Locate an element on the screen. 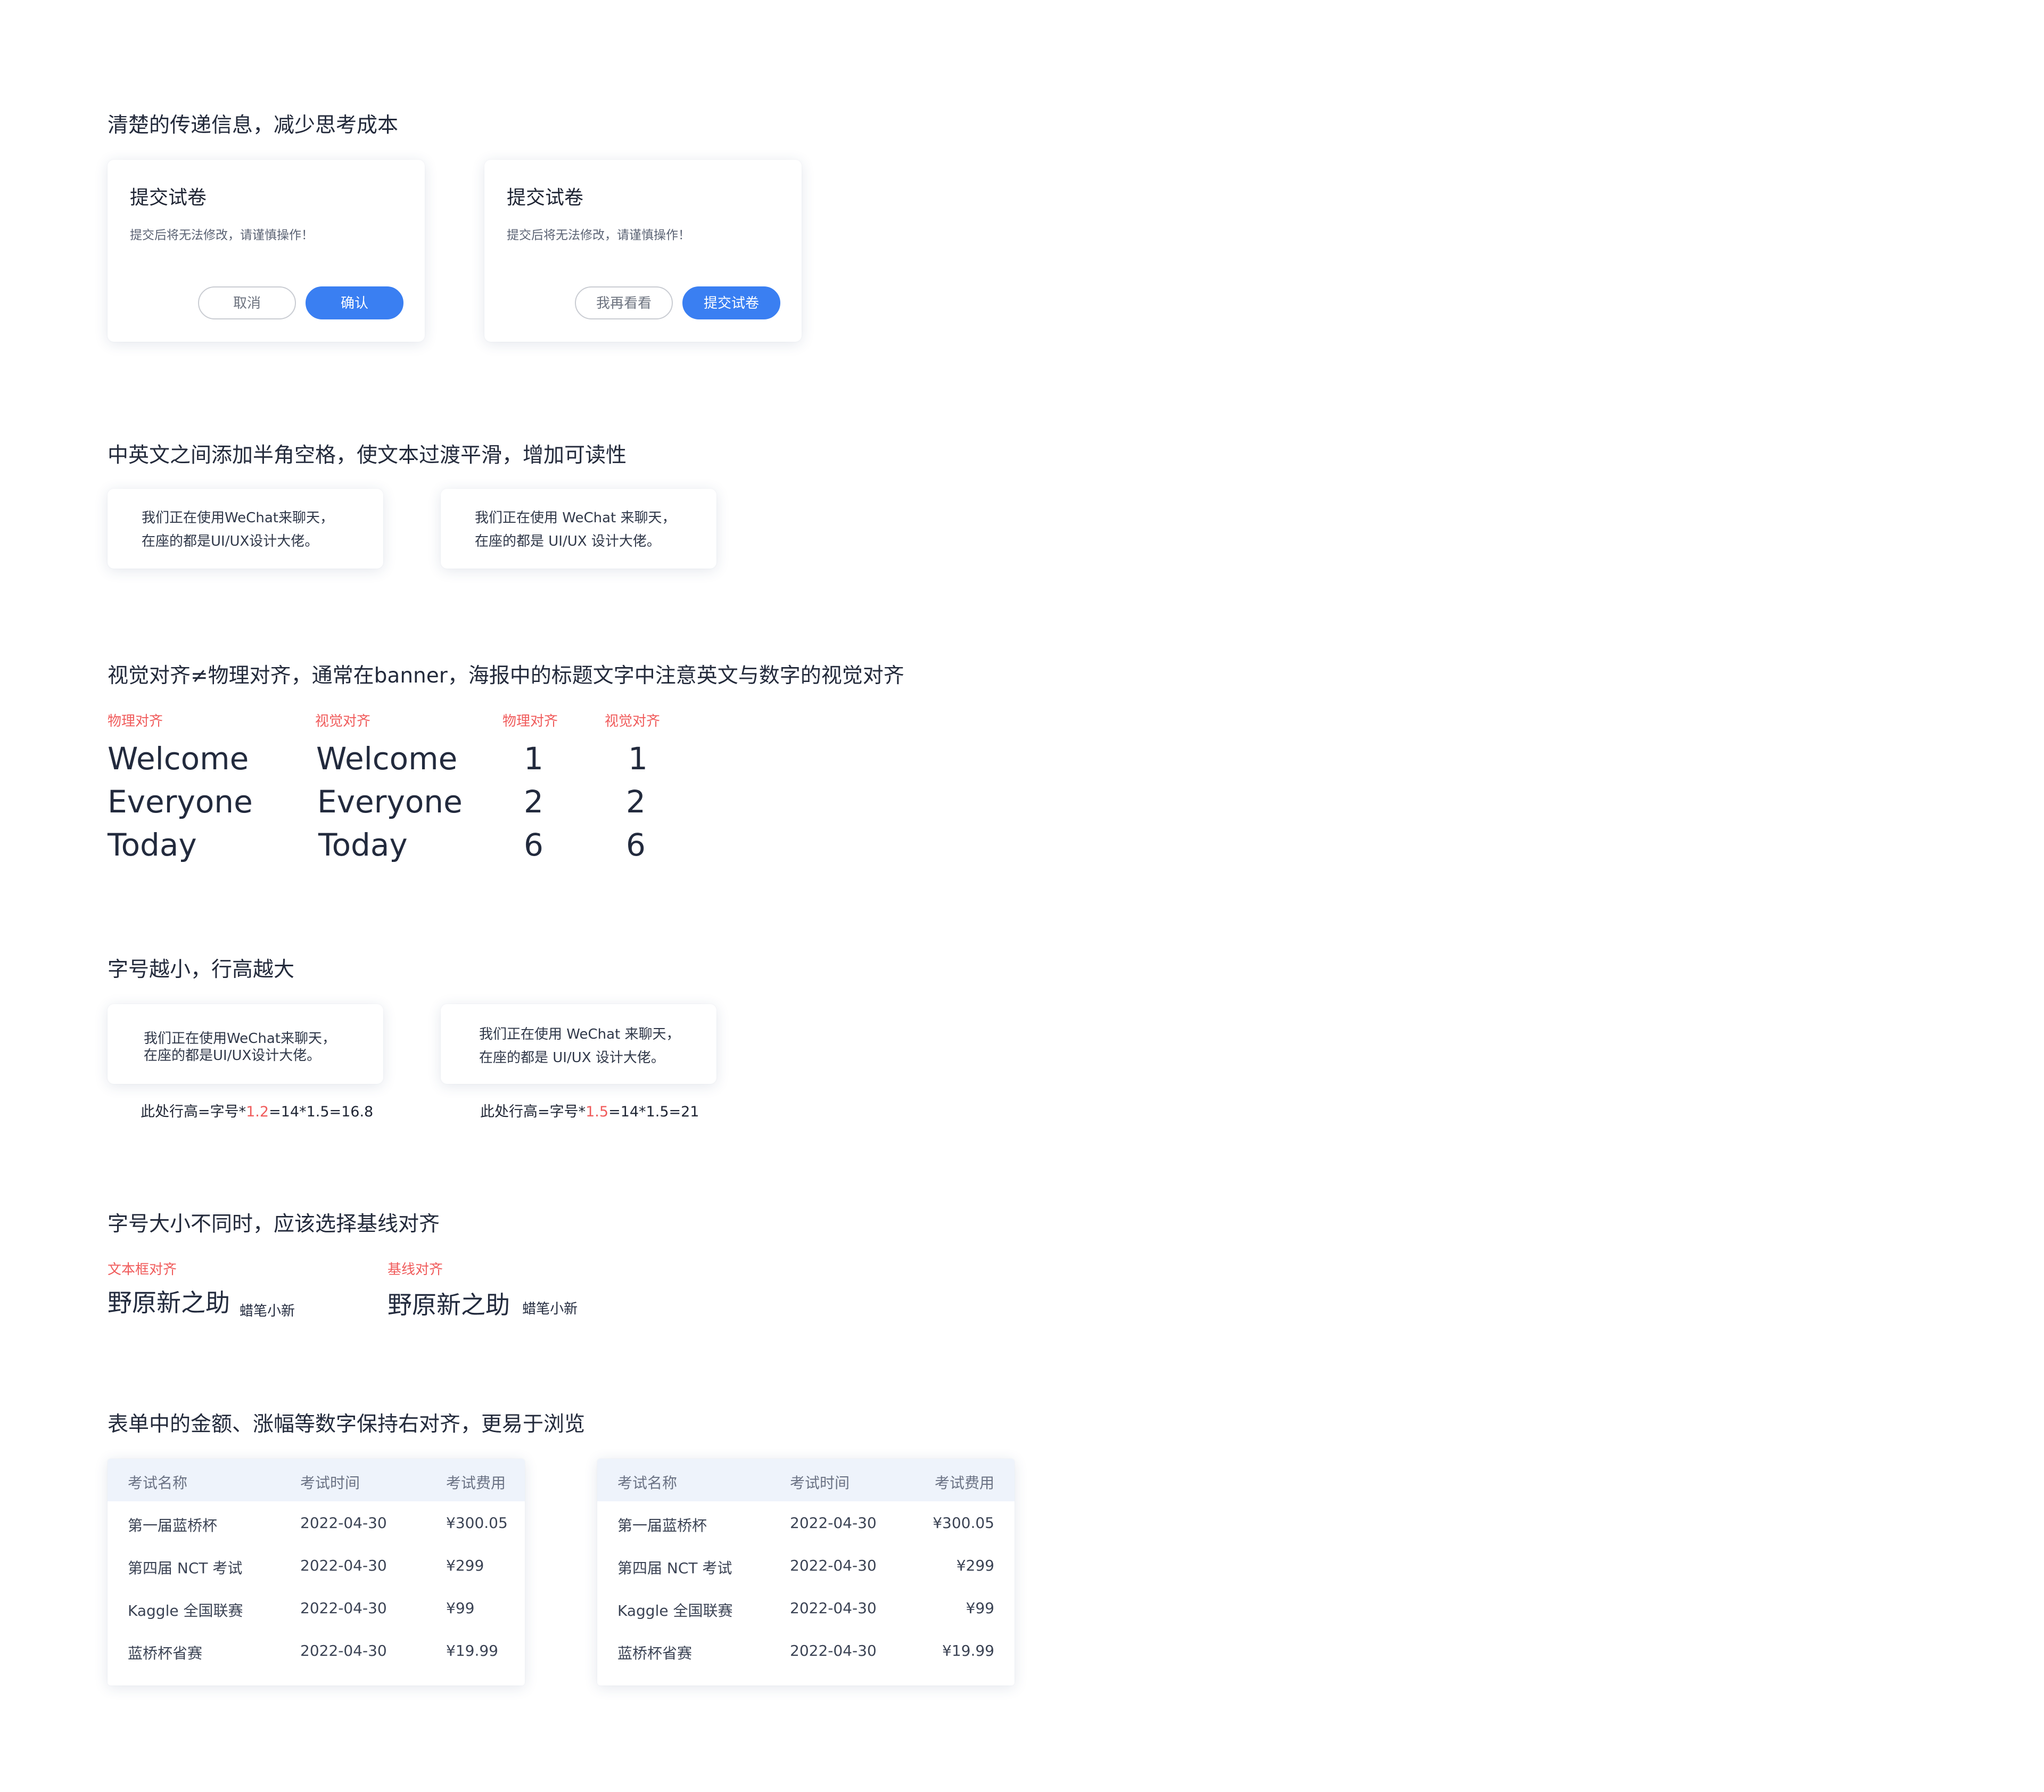 This screenshot has width=2044, height=1792. formula-suffix: =14*1.5=21 is located at coordinates (653, 1112).